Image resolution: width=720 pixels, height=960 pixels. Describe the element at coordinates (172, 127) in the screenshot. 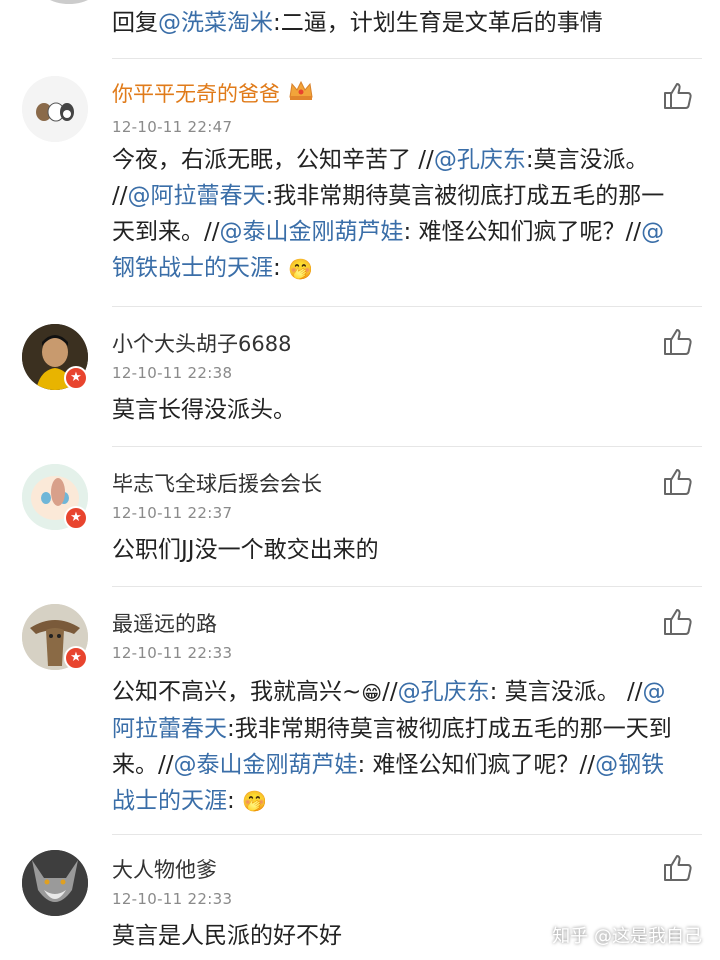

I see `timestamp: 12-10-11 22:47` at that location.